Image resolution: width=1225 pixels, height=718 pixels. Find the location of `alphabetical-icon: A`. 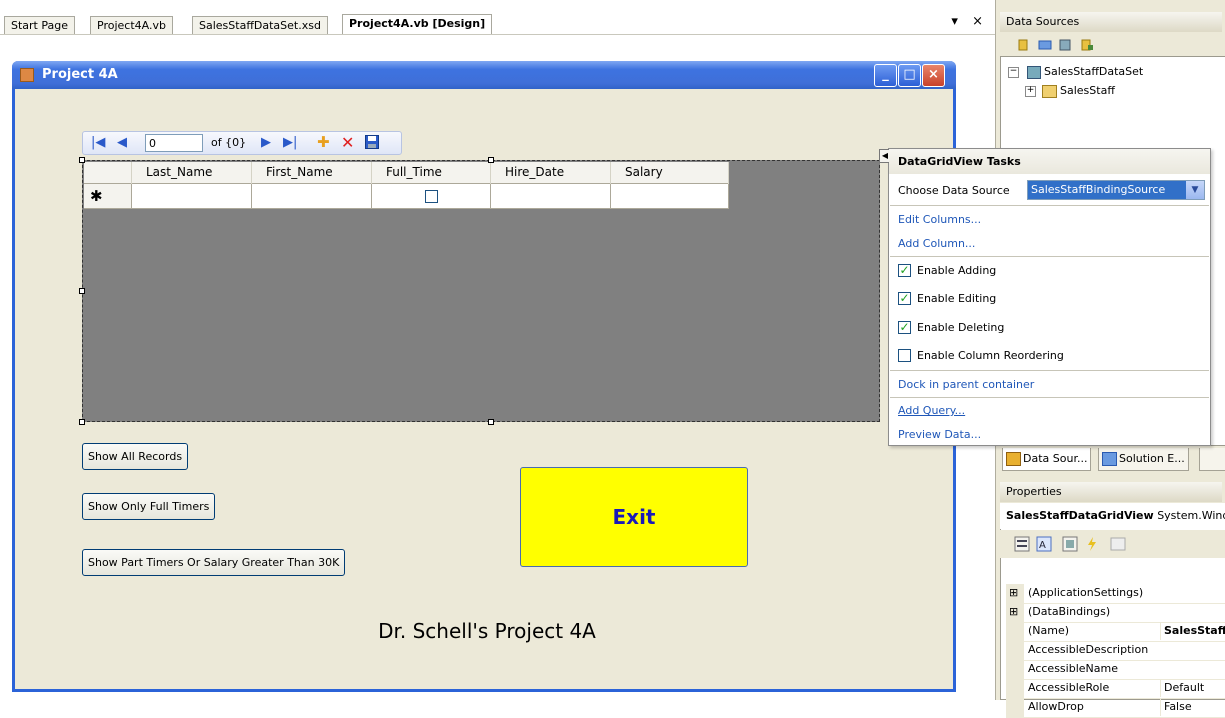

alphabetical-icon: A is located at coordinates (1044, 544).